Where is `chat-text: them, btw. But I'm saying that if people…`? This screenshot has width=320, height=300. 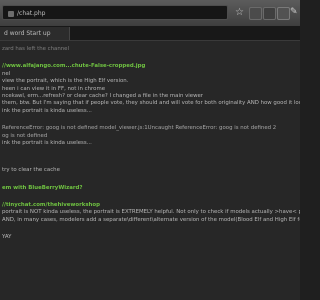
chat-text: them, btw. But I'm saying that if people… is located at coordinates (151, 103).